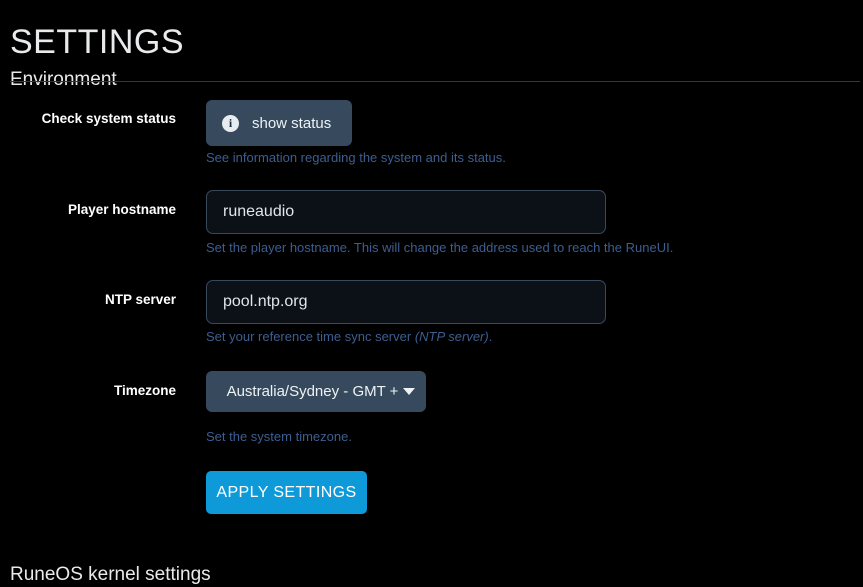 The width and height of the screenshot is (863, 587). What do you see at coordinates (406, 302) in the screenshot?
I see `ntp-server-input` at bounding box center [406, 302].